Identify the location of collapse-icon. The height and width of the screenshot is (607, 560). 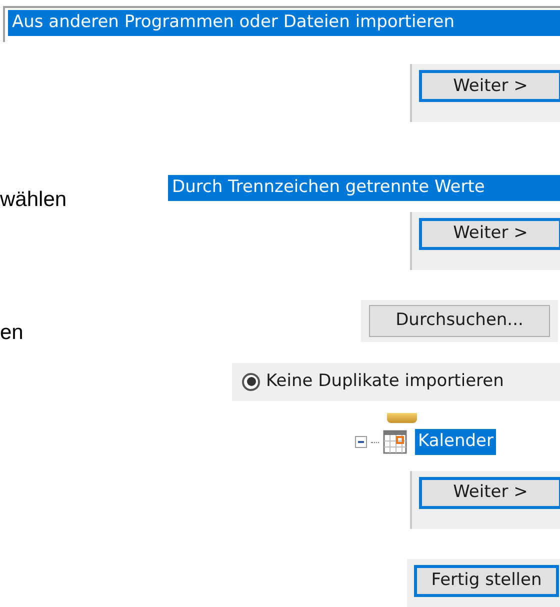
(361, 442).